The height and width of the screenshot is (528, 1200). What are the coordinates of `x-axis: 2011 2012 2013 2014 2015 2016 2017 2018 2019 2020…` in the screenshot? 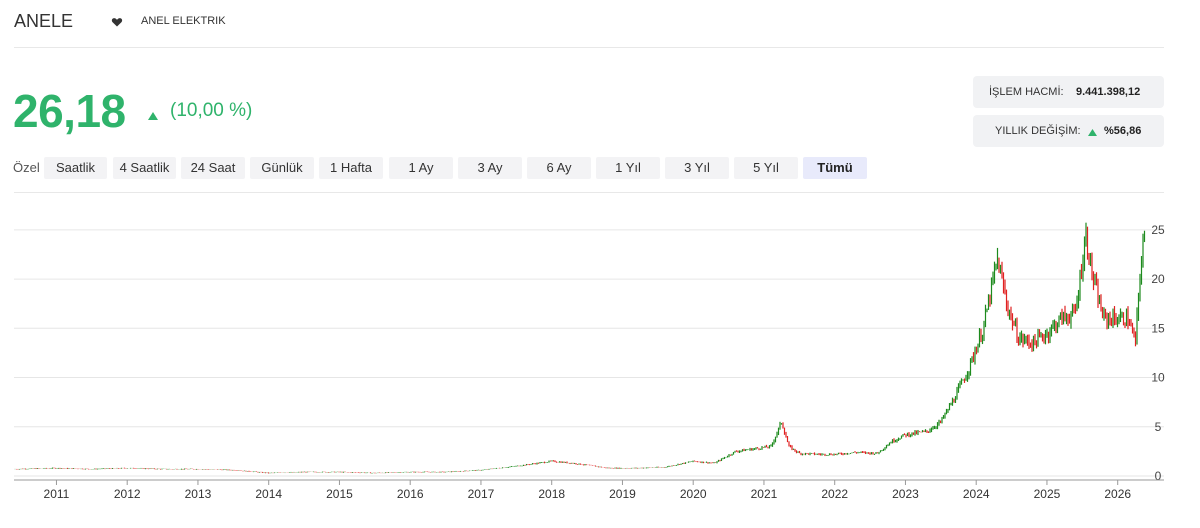 It's located at (587, 490).